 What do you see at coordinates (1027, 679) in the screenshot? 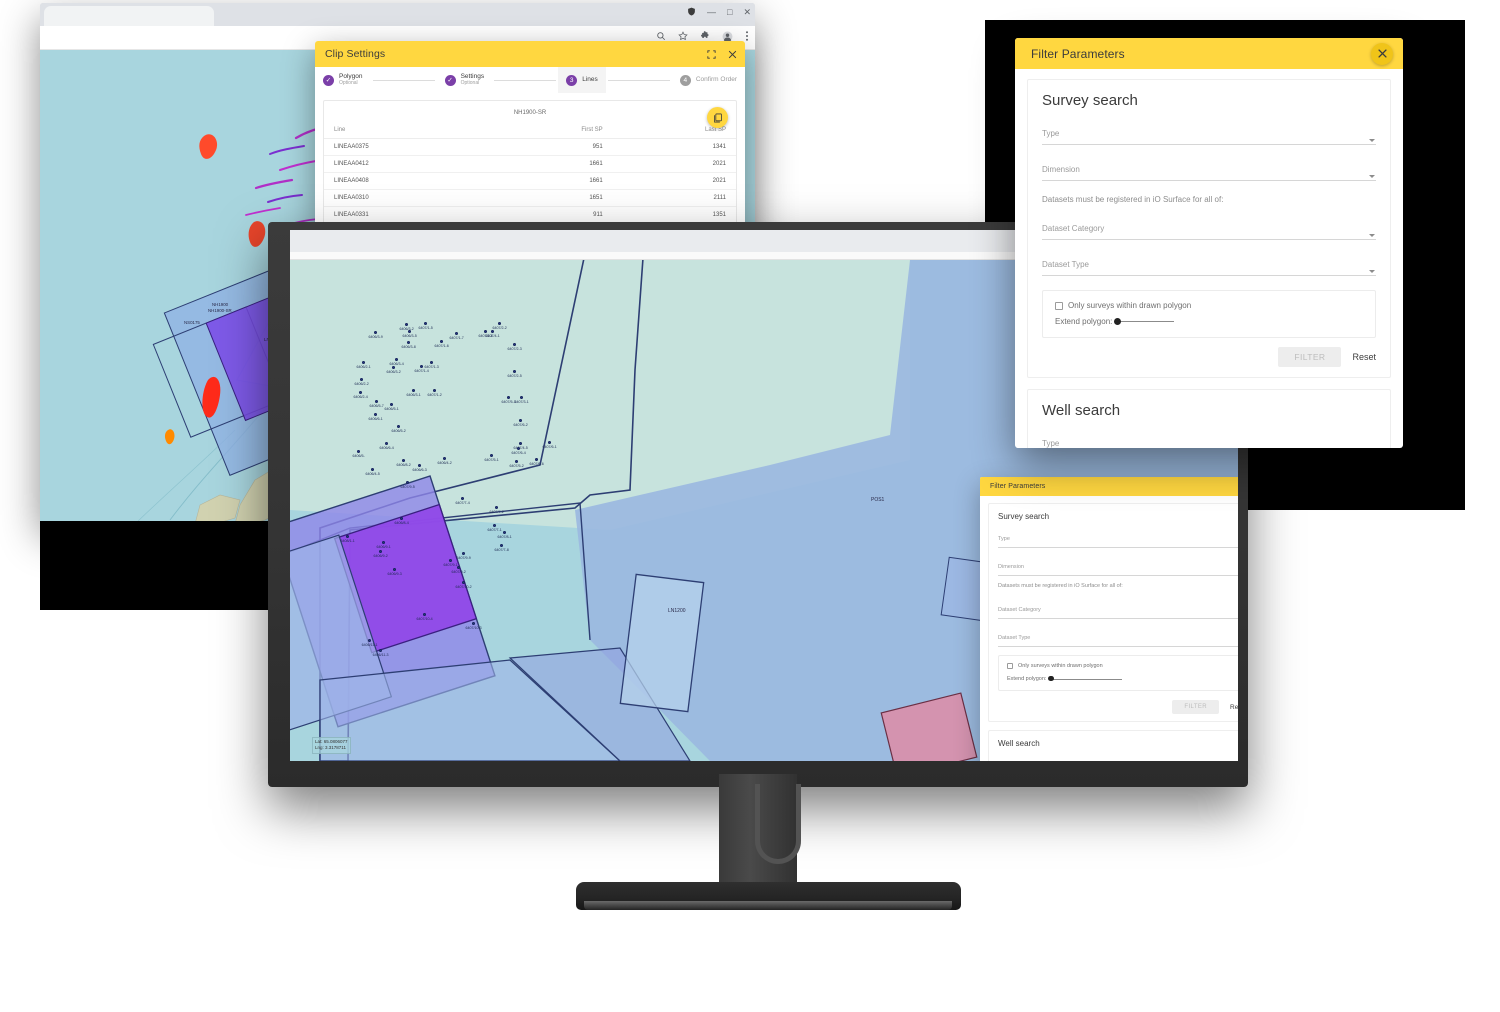
I see `survey-extend-polygon-label-secondary: Extend polygon:` at bounding box center [1027, 679].